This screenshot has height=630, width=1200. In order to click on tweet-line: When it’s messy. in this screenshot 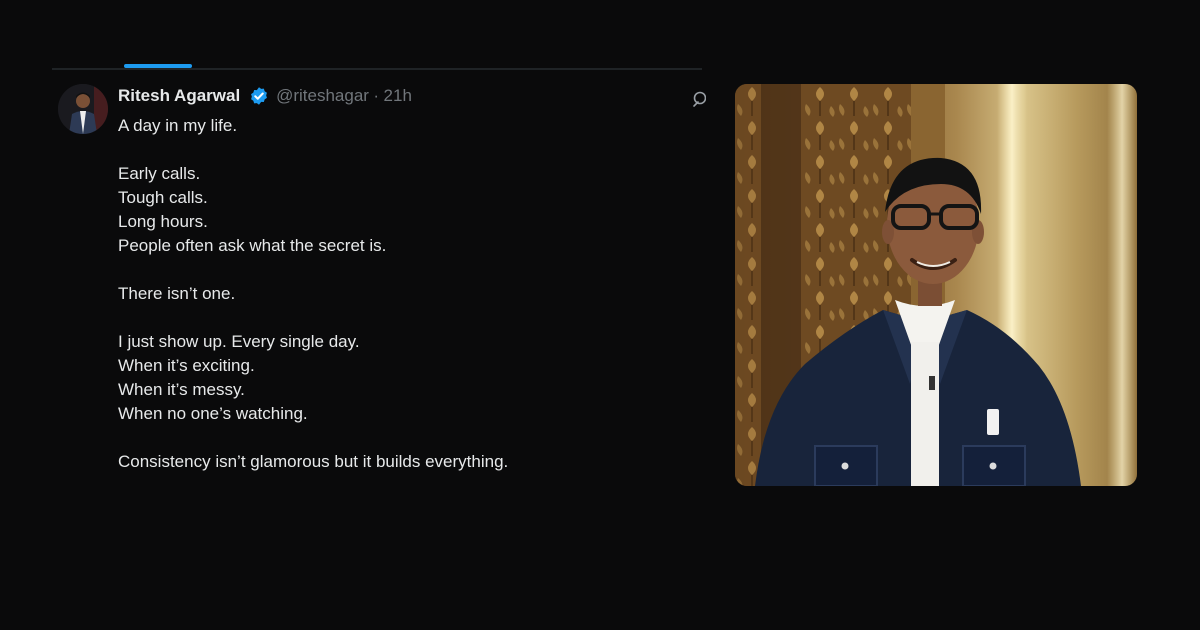, I will do `click(181, 389)`.